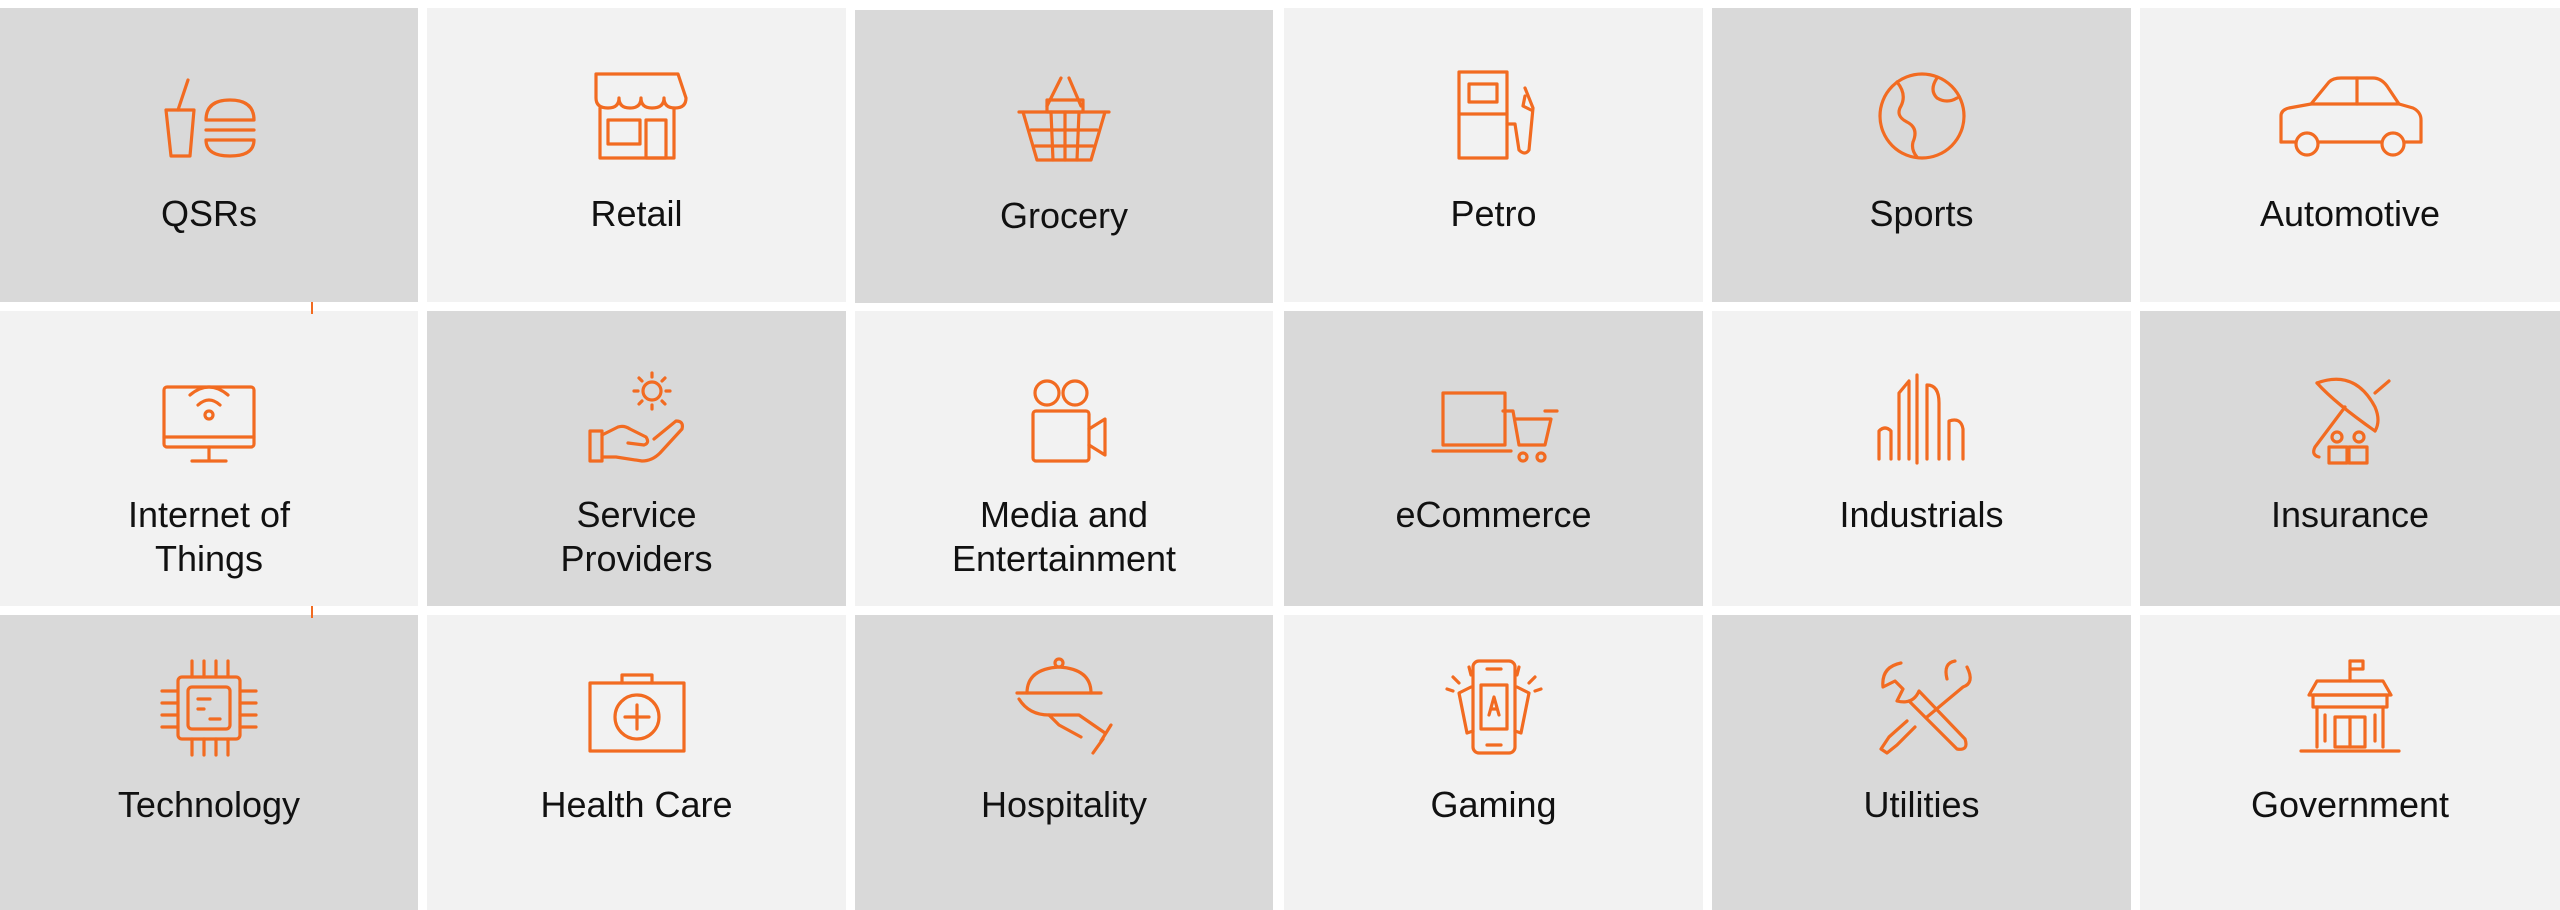 Image resolution: width=2560 pixels, height=910 pixels. I want to click on tile-health-care: Health Care, so click(636, 762).